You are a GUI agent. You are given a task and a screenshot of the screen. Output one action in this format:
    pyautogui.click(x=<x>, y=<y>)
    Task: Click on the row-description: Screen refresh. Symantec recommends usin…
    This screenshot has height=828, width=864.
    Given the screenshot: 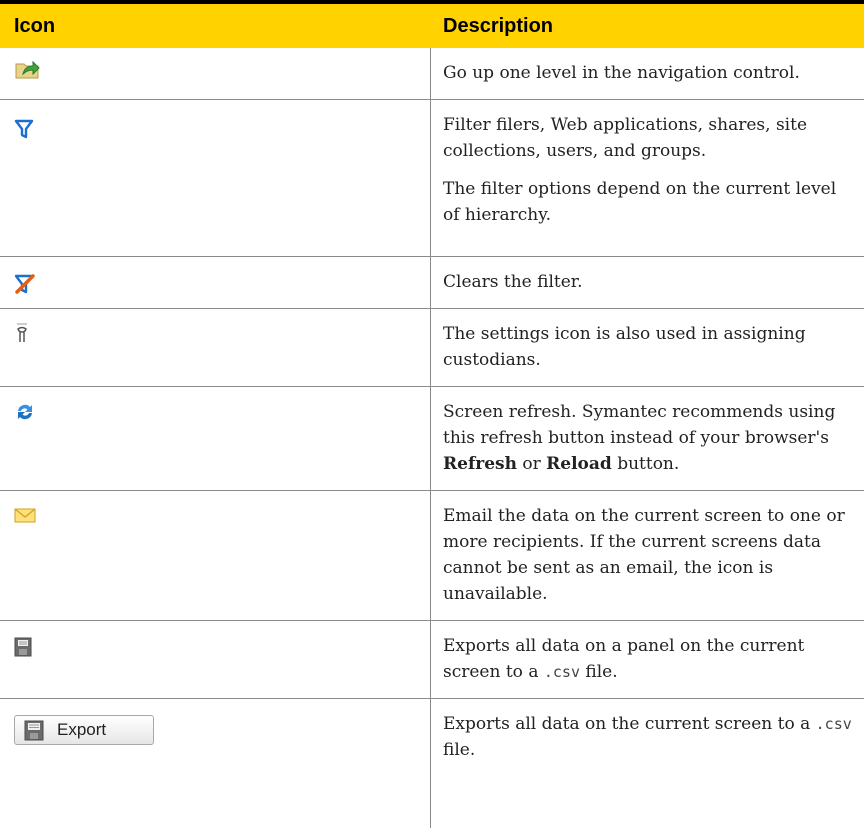 What is the action you would take?
    pyautogui.click(x=639, y=425)
    